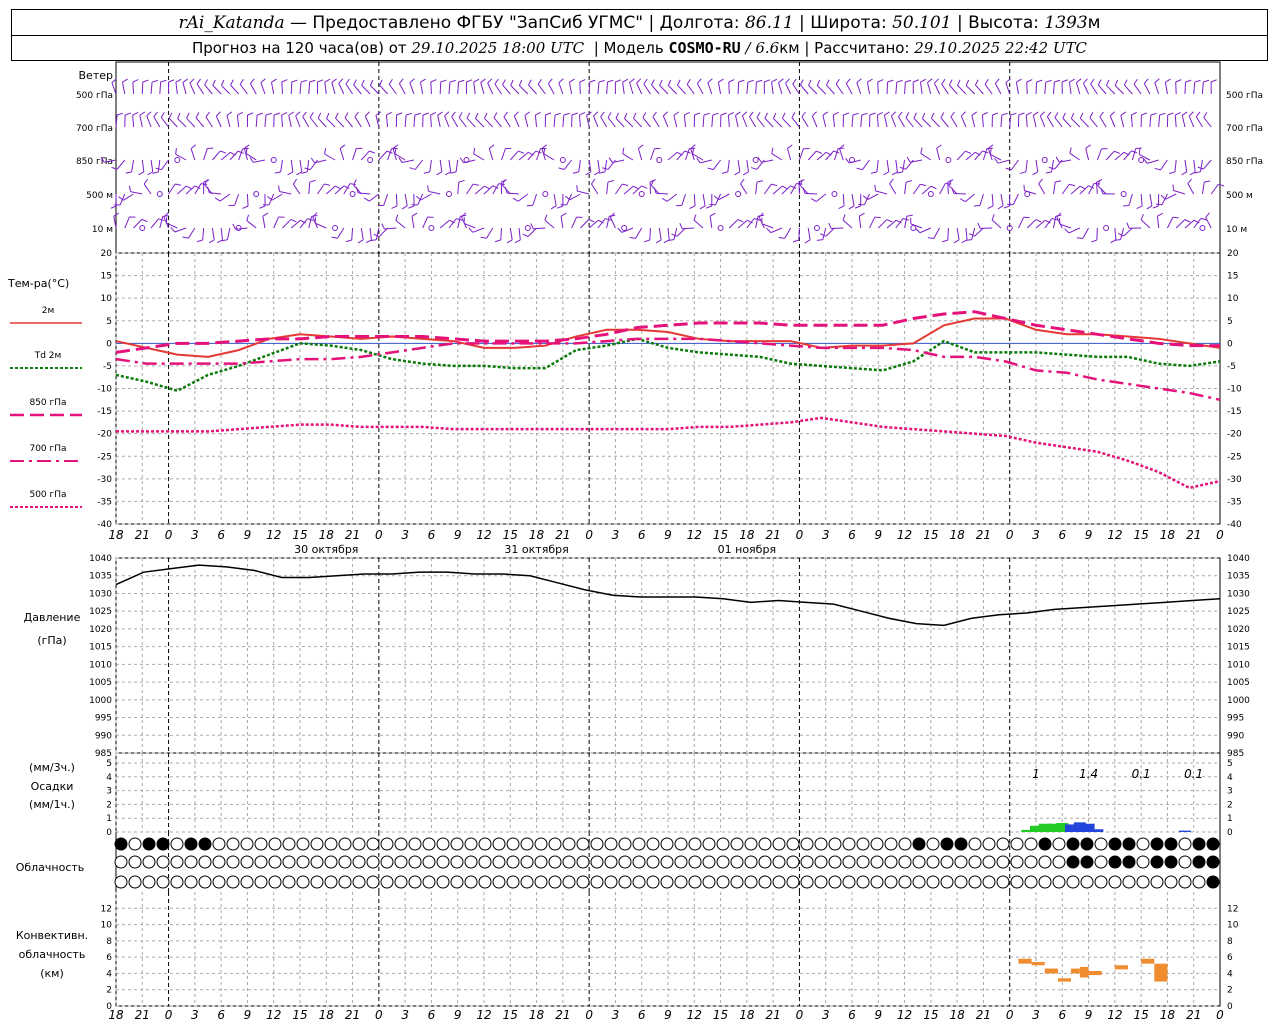 Image resolution: width=1280 pixels, height=1024 pixels. Describe the element at coordinates (510, 1015) in the screenshot. I see `x-tick-label: 15` at that location.